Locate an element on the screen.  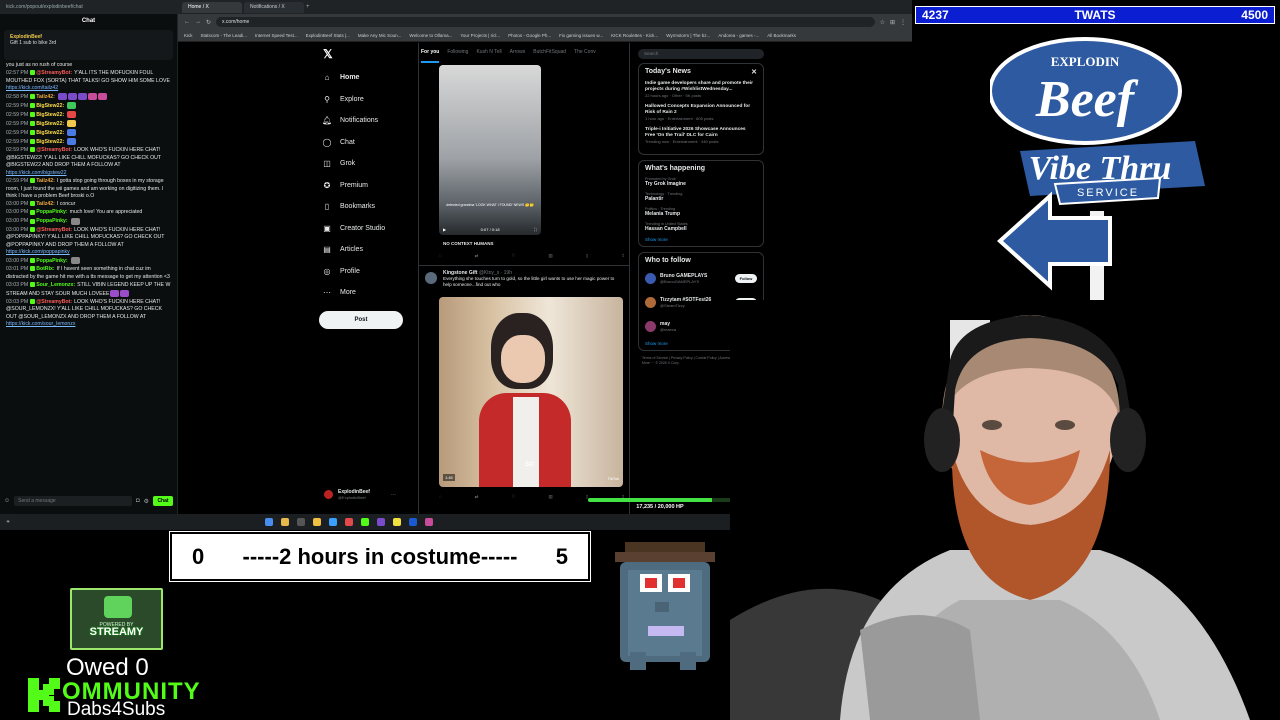
message-username: BotRix: is located at coordinates (45, 269).